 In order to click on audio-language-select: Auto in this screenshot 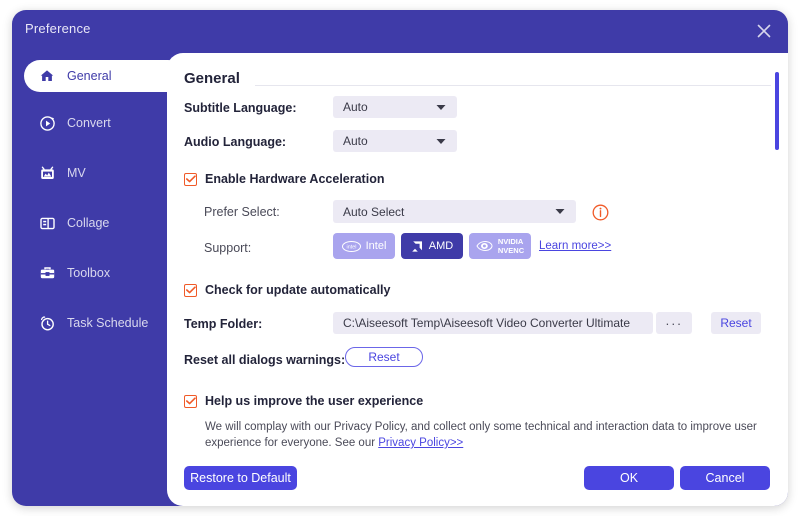, I will do `click(395, 141)`.